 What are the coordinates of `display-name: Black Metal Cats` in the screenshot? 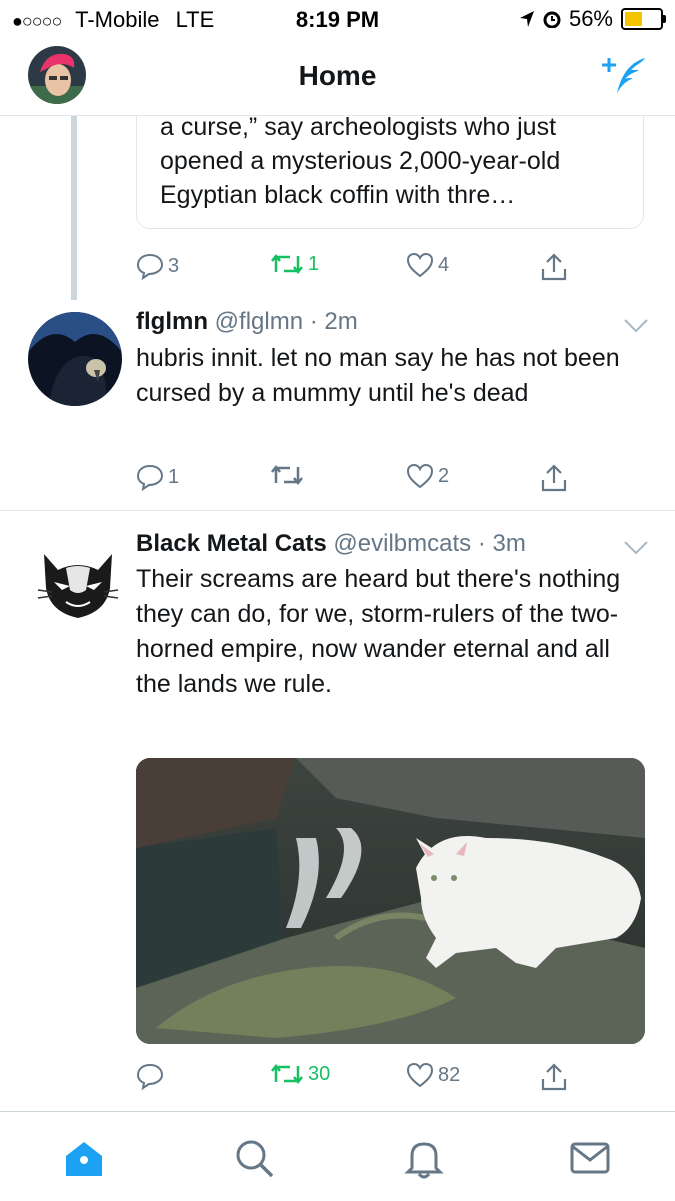 It's located at (231, 543).